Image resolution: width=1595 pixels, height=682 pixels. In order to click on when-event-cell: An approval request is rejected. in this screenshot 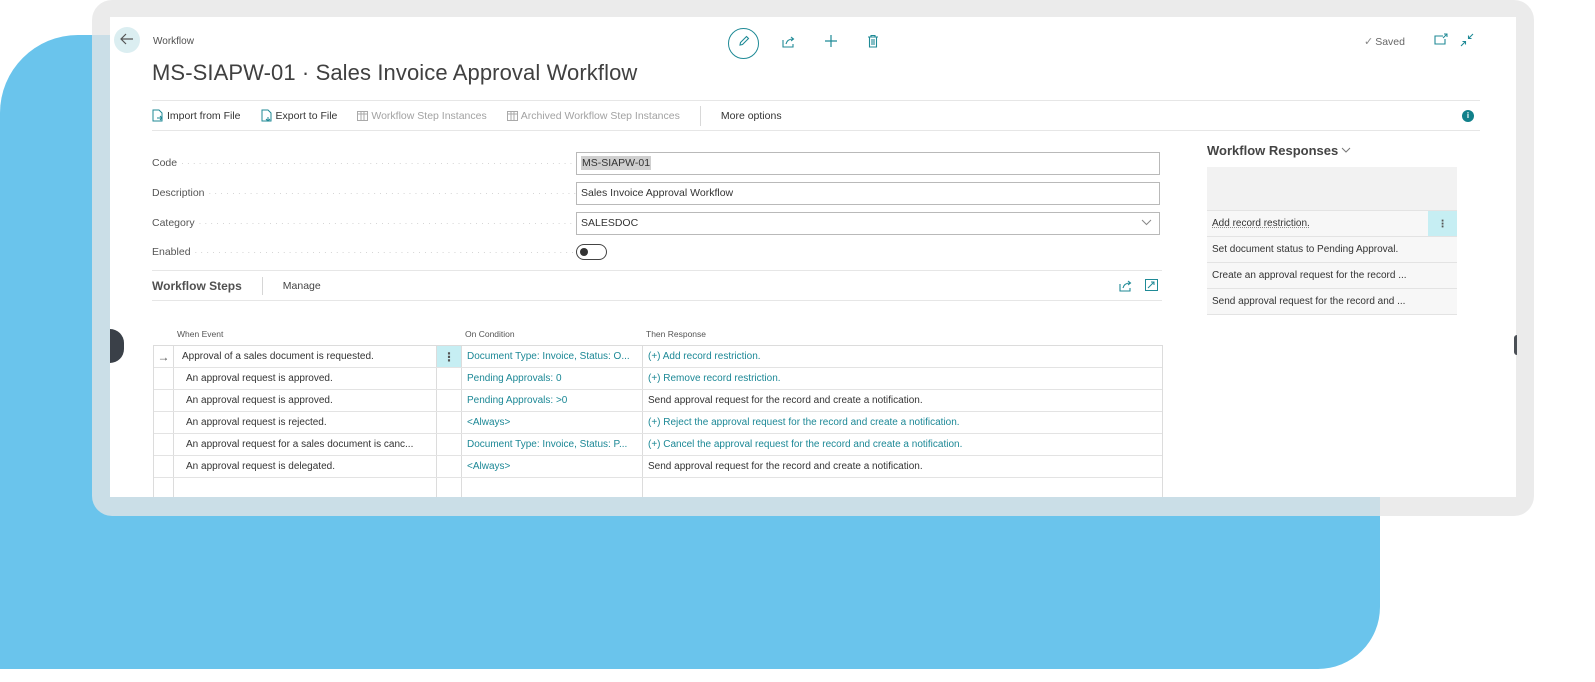, I will do `click(305, 422)`.